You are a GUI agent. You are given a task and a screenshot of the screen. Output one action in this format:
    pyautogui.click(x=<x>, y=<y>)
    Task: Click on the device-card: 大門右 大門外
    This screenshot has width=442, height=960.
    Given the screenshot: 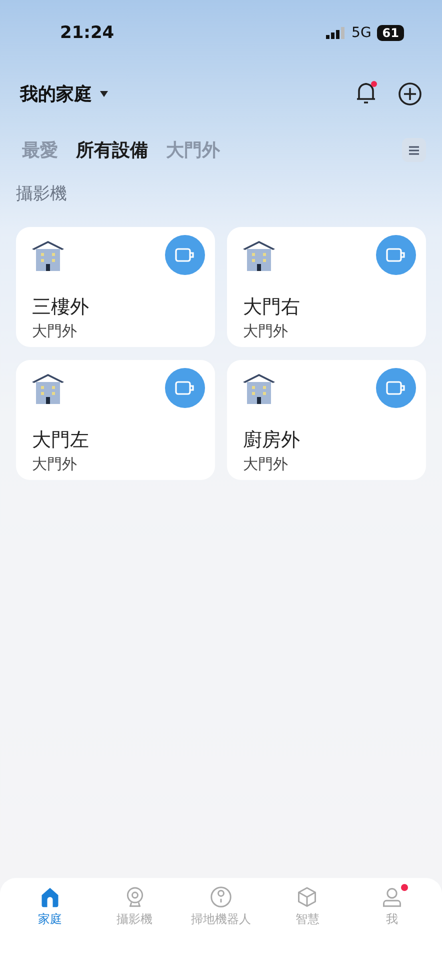 What is the action you would take?
    pyautogui.click(x=326, y=287)
    